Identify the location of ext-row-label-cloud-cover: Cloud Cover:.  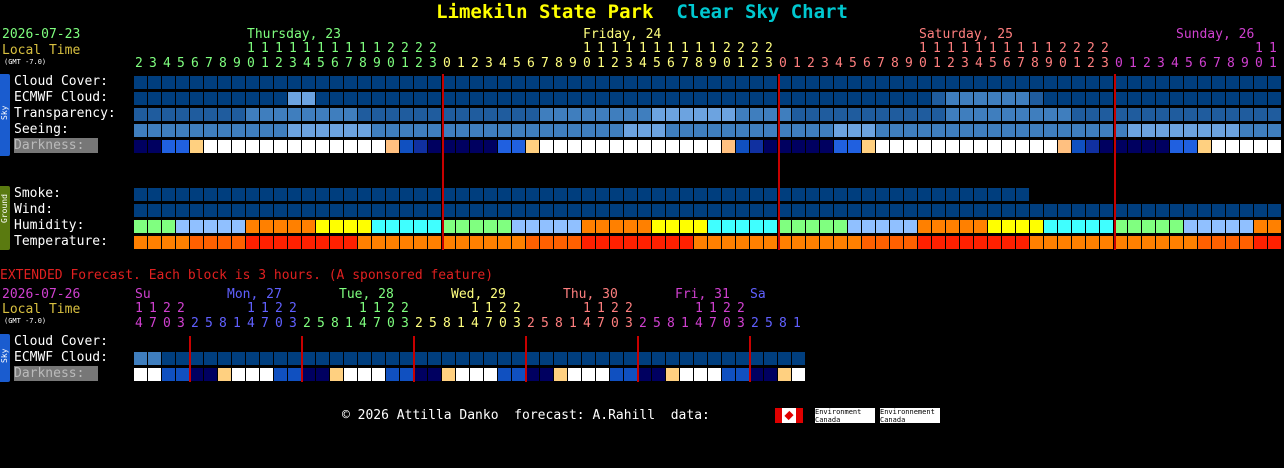
(61, 341).